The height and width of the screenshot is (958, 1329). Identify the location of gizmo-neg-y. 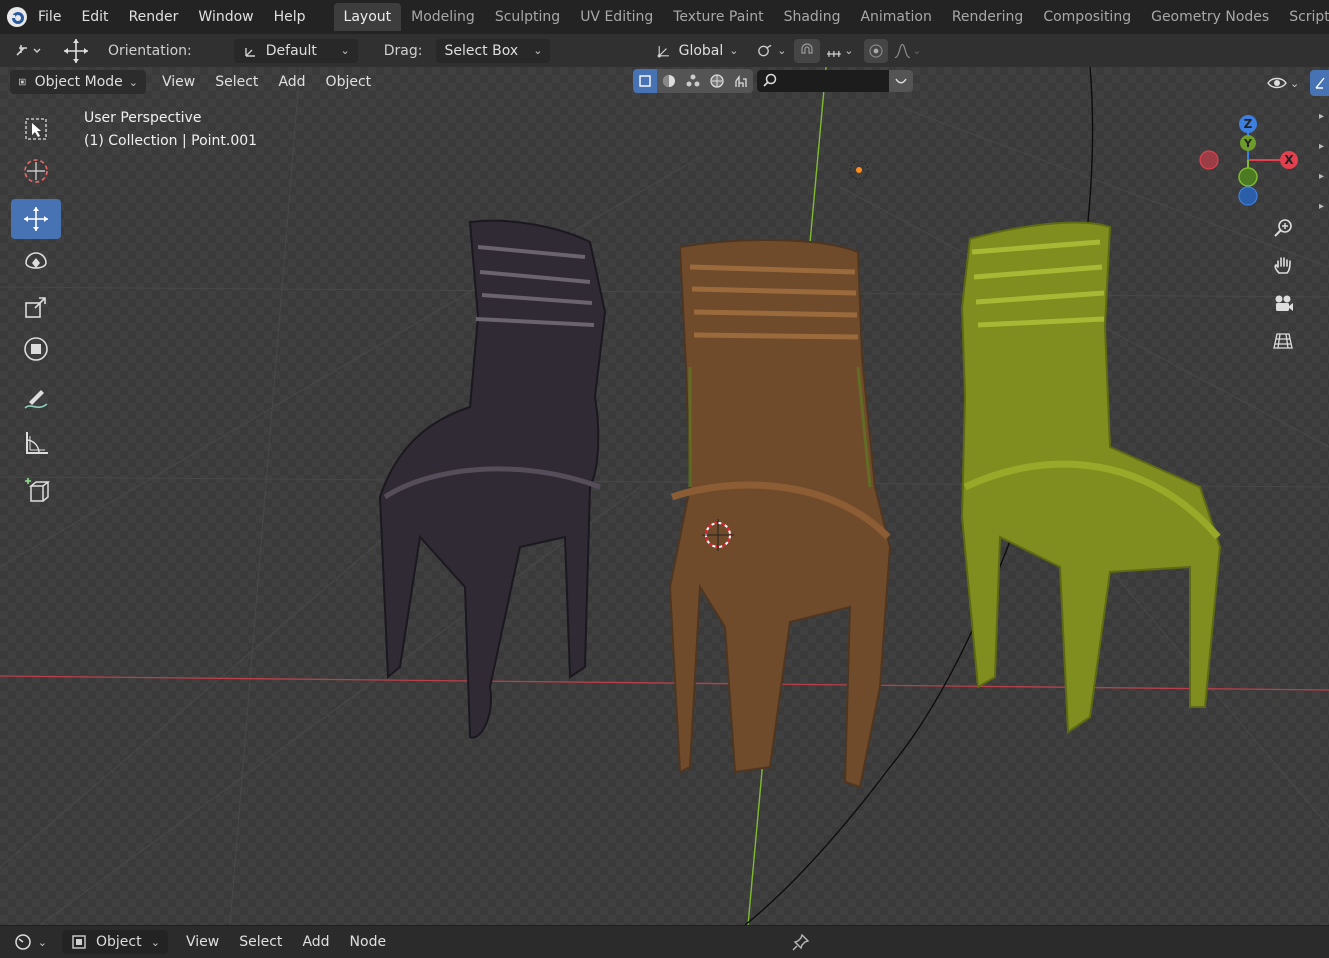
(1248, 177).